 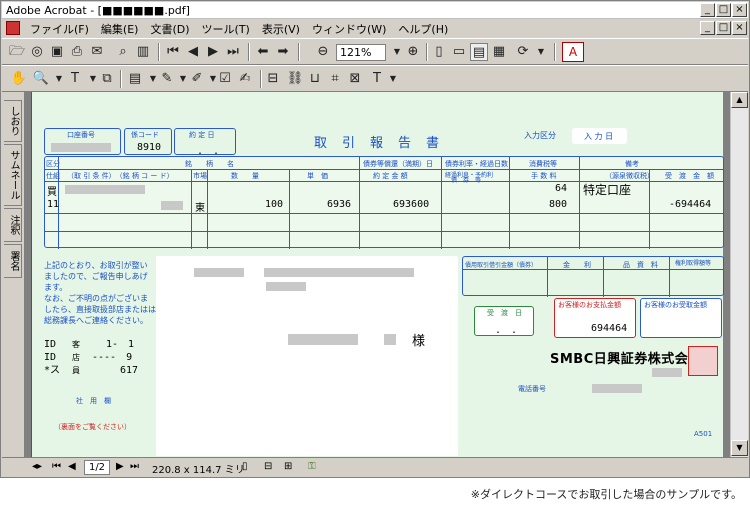 What do you see at coordinates (37, 466) in the screenshot?
I see `status-scroll-icon: ◂▸` at bounding box center [37, 466].